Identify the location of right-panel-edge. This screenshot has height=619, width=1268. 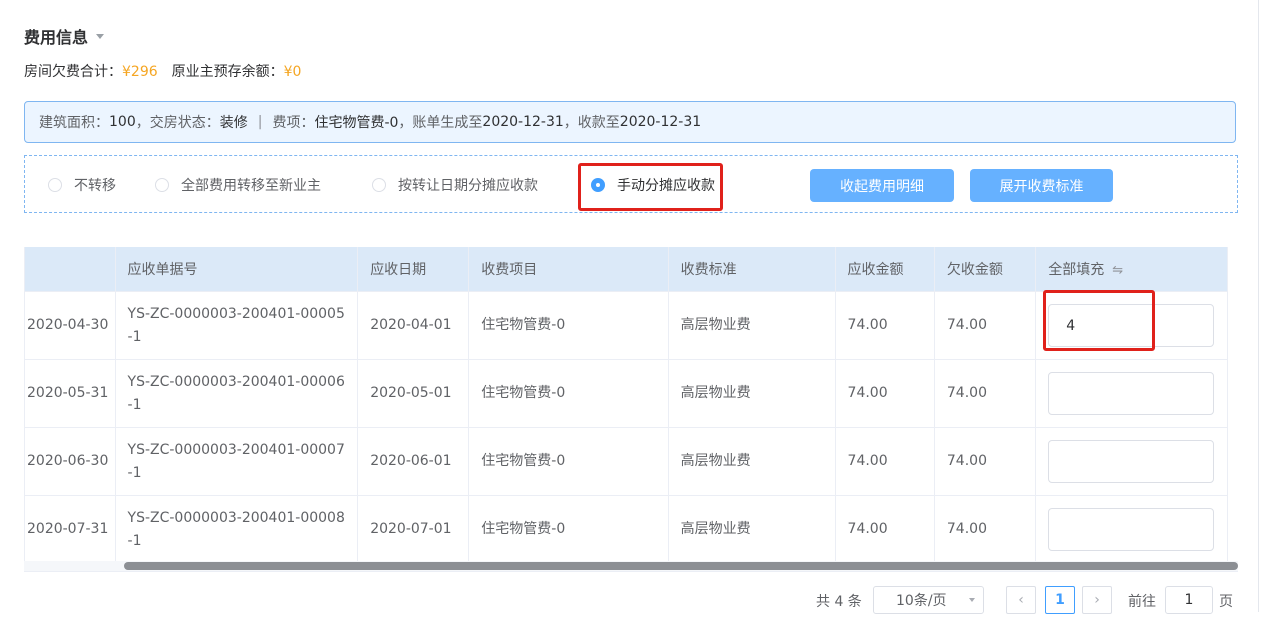
(1263, 306).